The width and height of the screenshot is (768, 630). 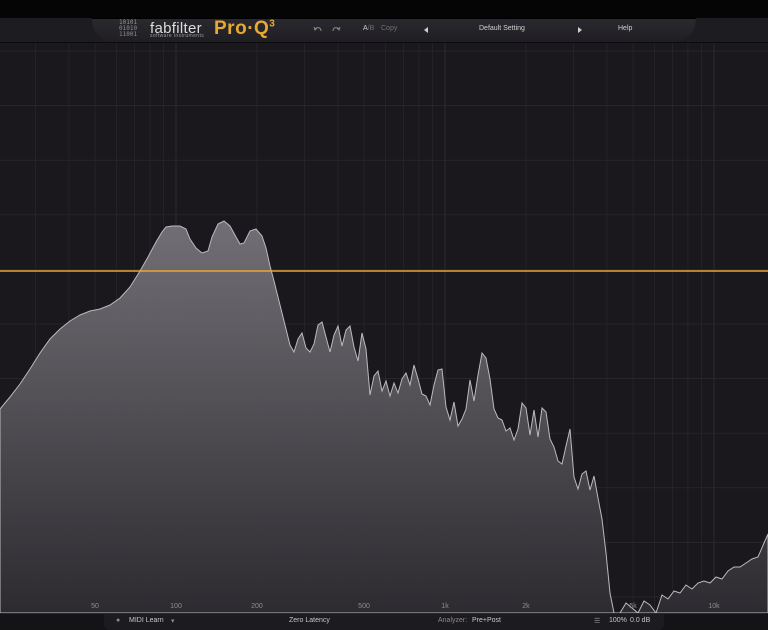 What do you see at coordinates (502, 28) in the screenshot?
I see `preset-name: Default Setting` at bounding box center [502, 28].